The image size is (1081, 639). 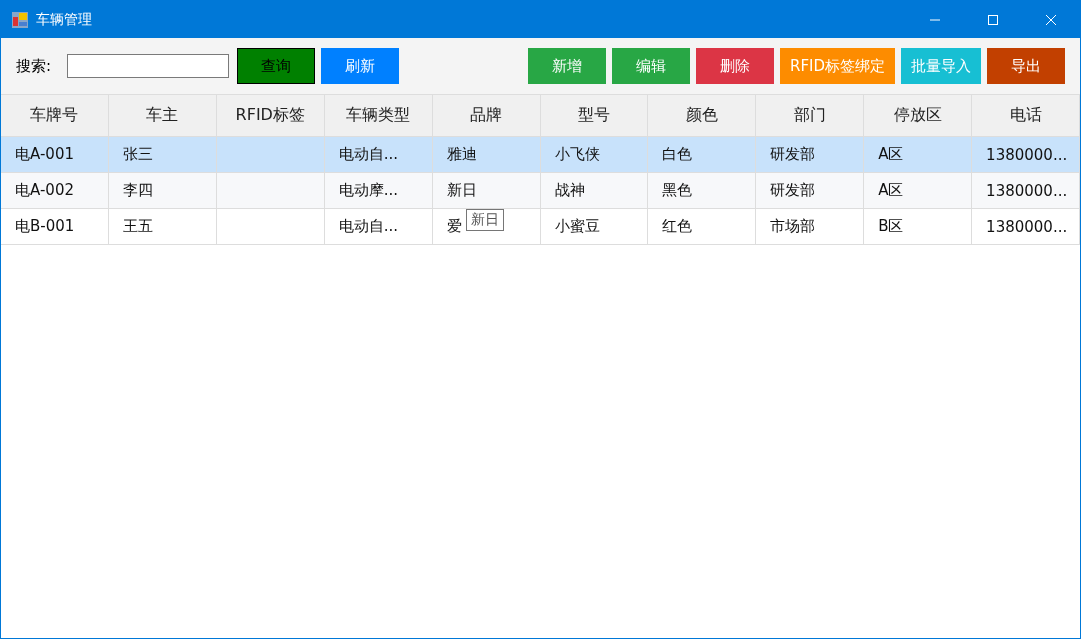 What do you see at coordinates (1051, 19) in the screenshot?
I see `close-icon` at bounding box center [1051, 19].